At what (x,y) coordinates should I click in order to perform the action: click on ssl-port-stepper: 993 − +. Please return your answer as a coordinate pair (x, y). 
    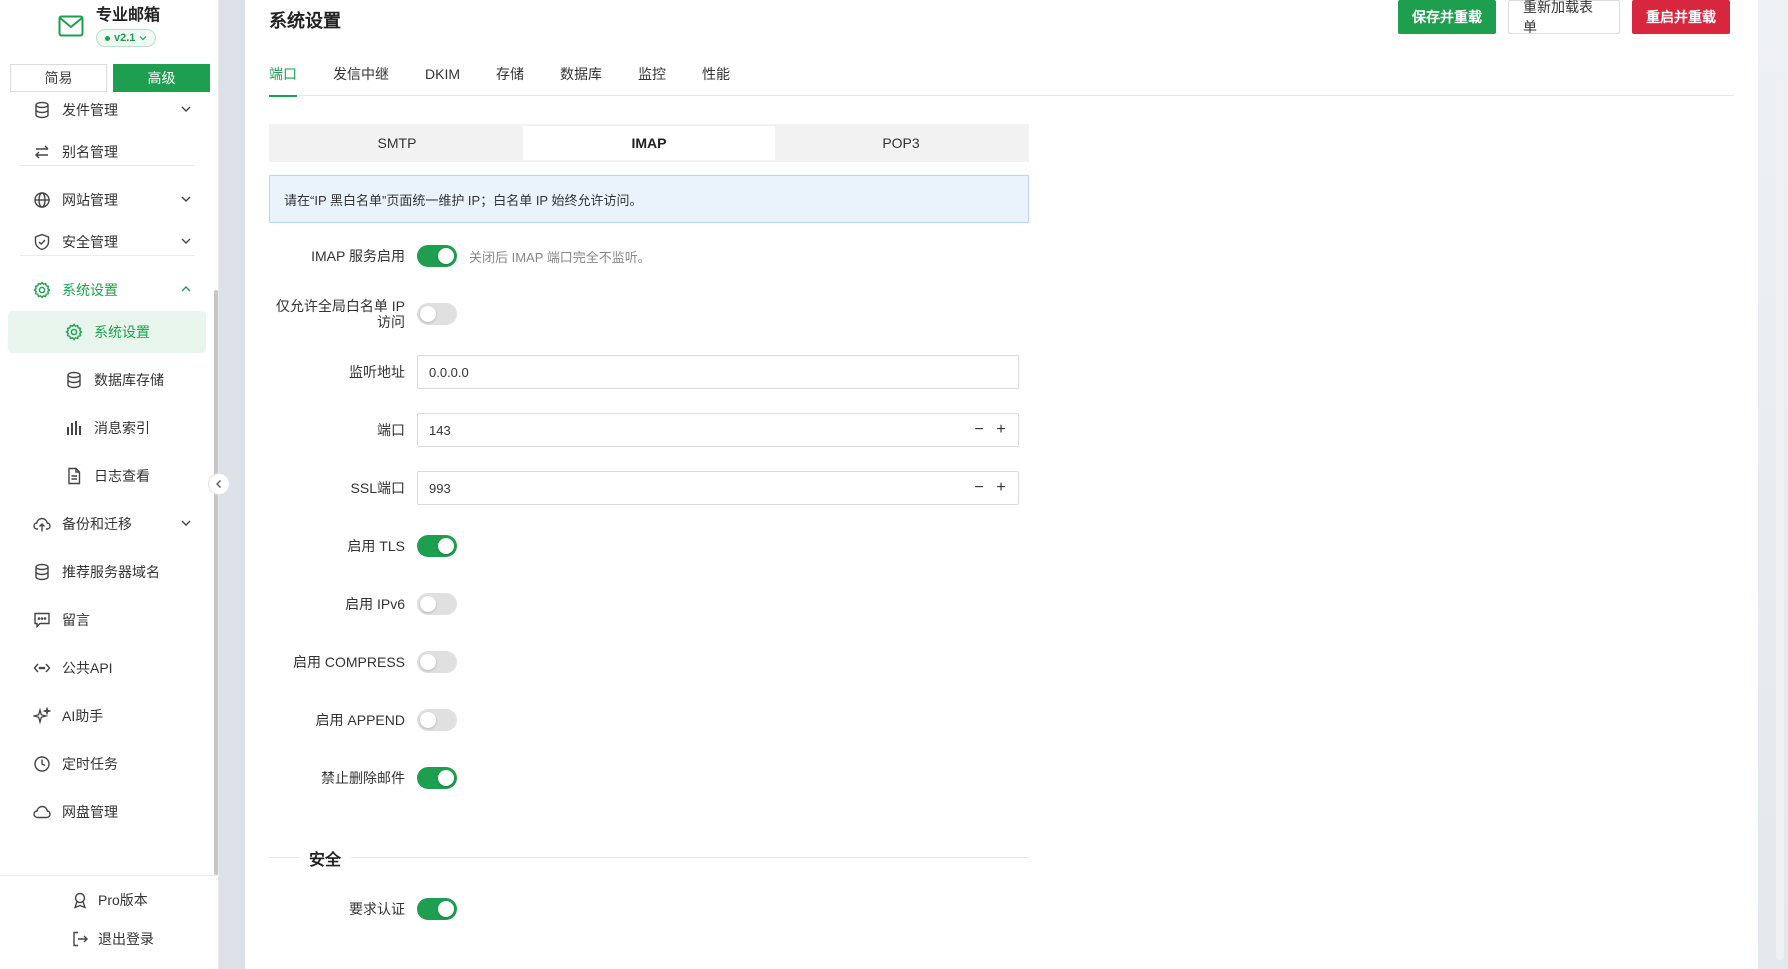
    Looking at the image, I should click on (718, 488).